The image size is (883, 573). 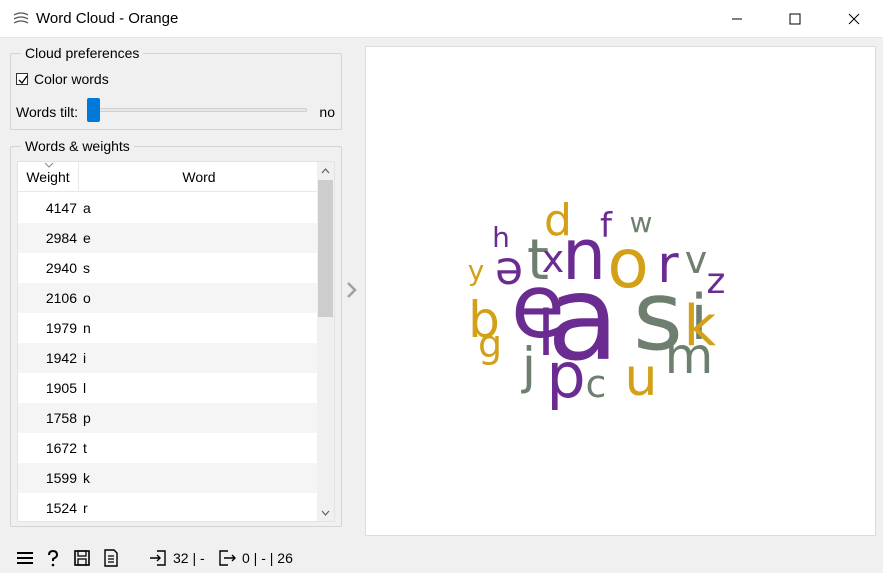 I want to click on minimize-icon, so click(x=737, y=19).